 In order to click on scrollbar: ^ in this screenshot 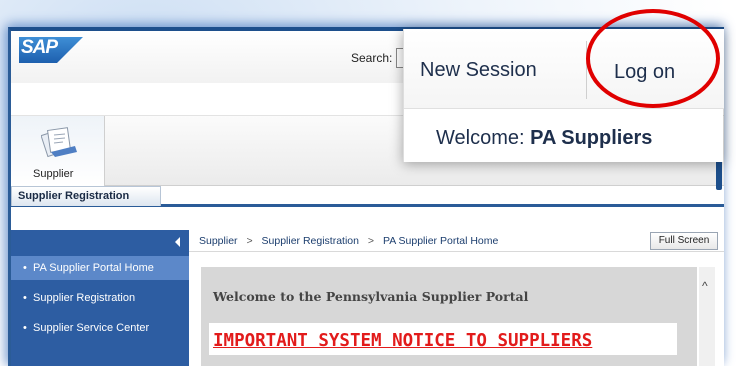, I will do `click(707, 316)`.